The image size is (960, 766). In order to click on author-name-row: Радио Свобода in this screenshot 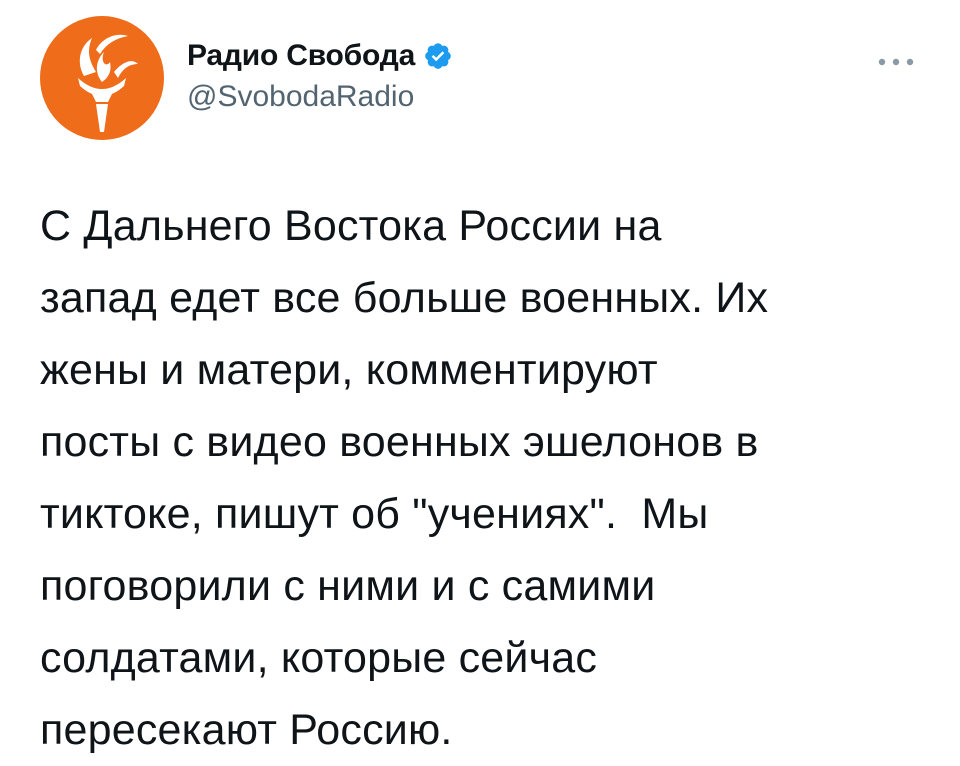, I will do `click(320, 56)`.